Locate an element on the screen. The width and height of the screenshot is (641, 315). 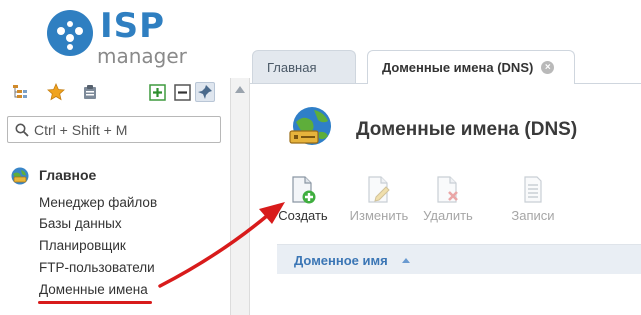
close-icon: × is located at coordinates (548, 67).